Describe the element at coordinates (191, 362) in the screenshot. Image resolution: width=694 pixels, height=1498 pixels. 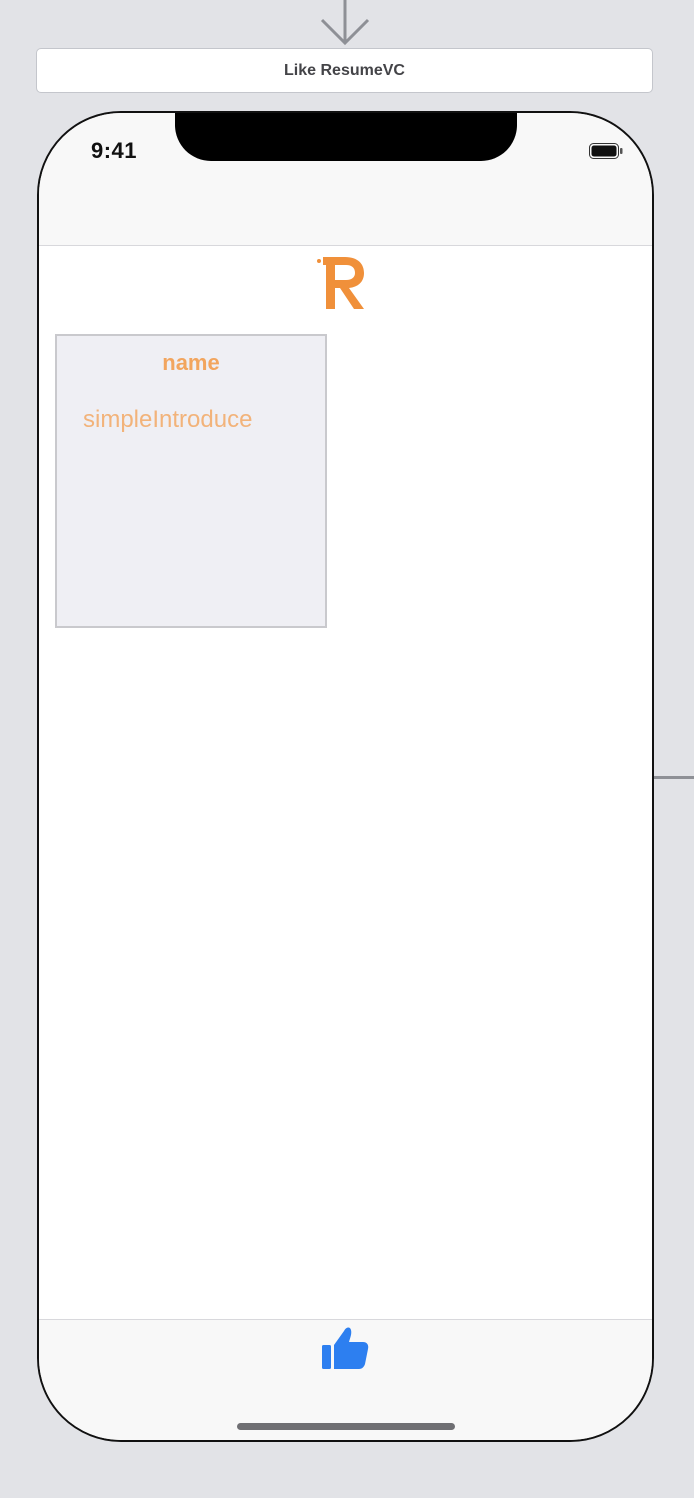
I see `name-label: name` at that location.